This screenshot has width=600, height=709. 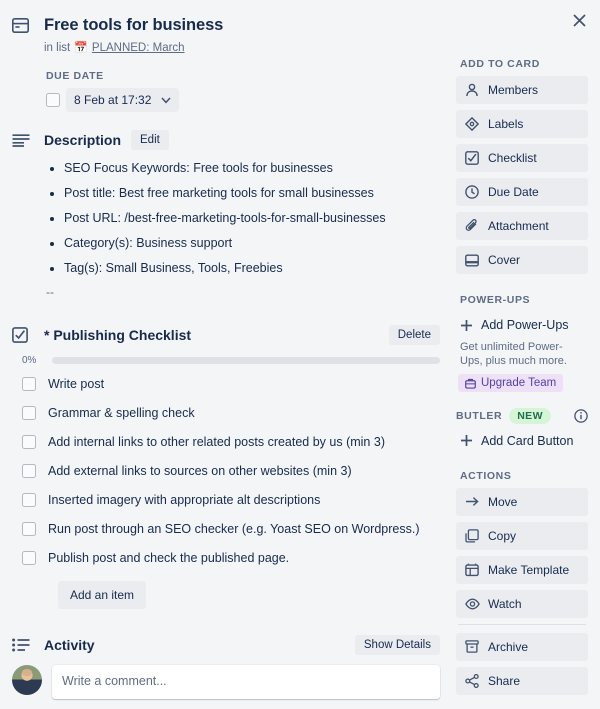 What do you see at coordinates (138, 48) in the screenshot?
I see `list-link: PLANNED: March` at bounding box center [138, 48].